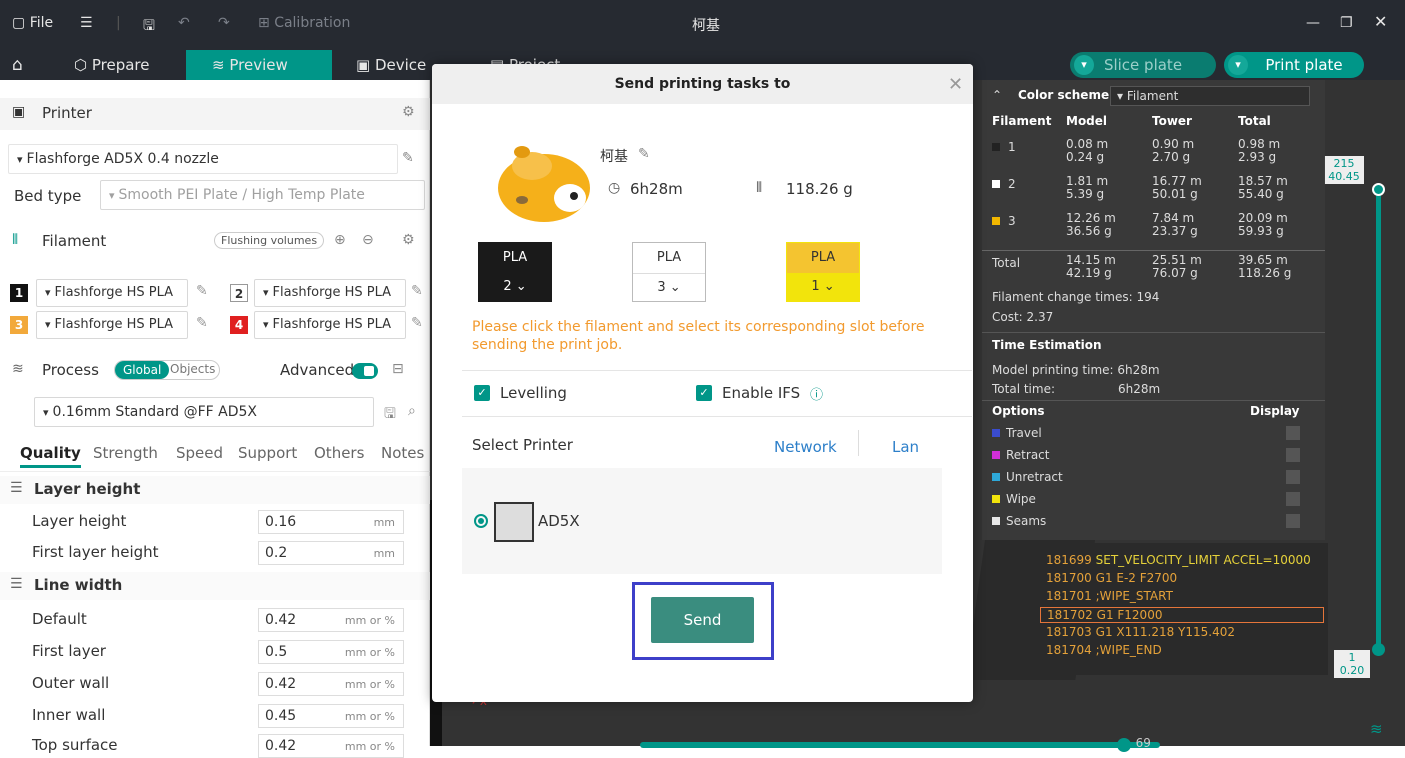 Image resolution: width=1405 pixels, height=758 pixels. What do you see at coordinates (997, 95) in the screenshot?
I see `collapse-icon: ⌃` at bounding box center [997, 95].